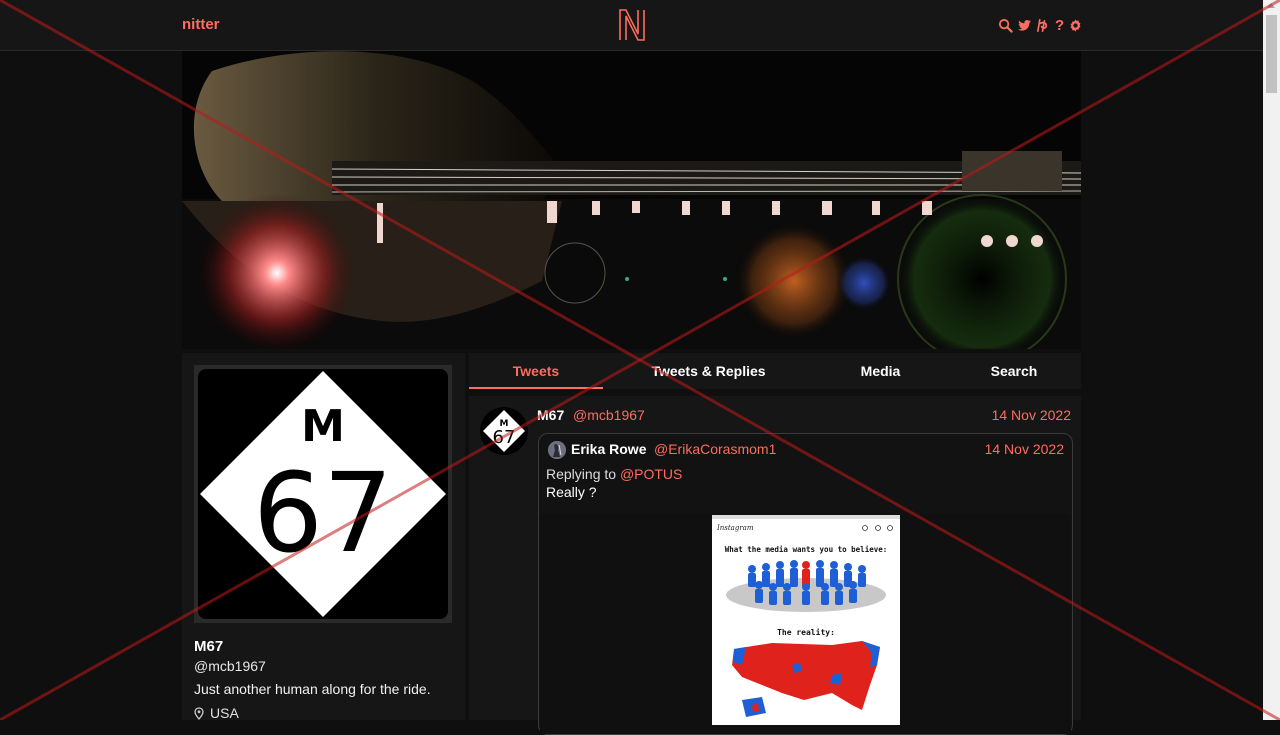 The image size is (1280, 735). What do you see at coordinates (571, 492) in the screenshot?
I see `quote-text: Really ?` at bounding box center [571, 492].